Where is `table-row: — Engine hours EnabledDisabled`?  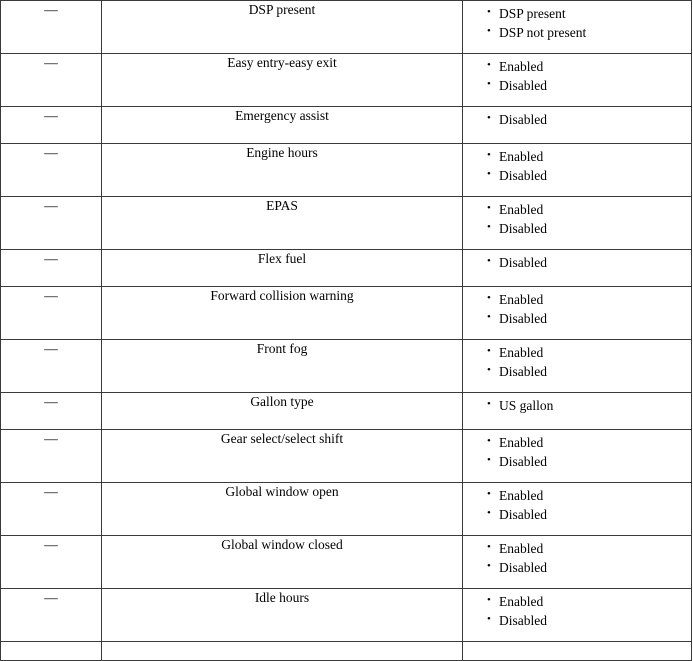
table-row: — Engine hours EnabledDisabled is located at coordinates (346, 170).